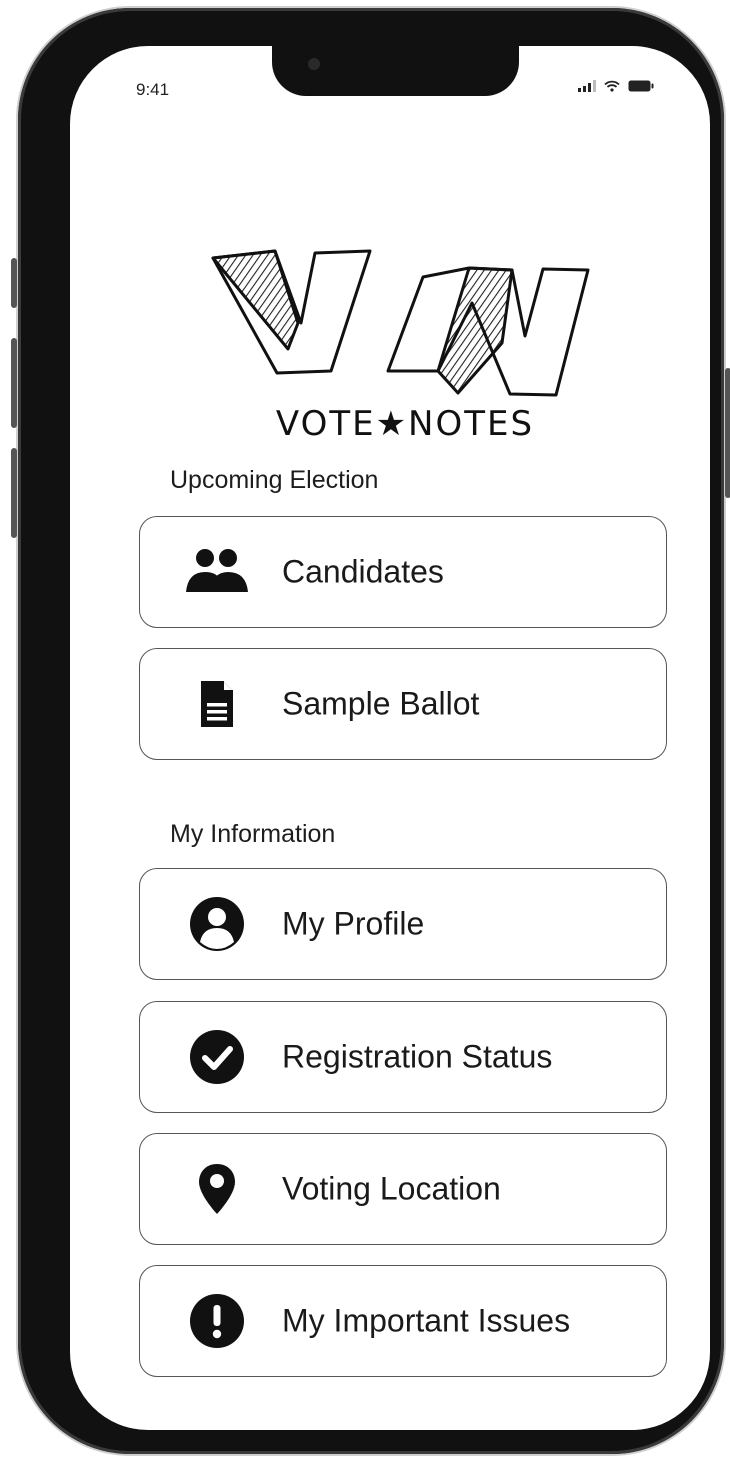 The height and width of the screenshot is (1462, 730). Describe the element at coordinates (217, 1321) in the screenshot. I see `exclamation-circle-icon` at that location.